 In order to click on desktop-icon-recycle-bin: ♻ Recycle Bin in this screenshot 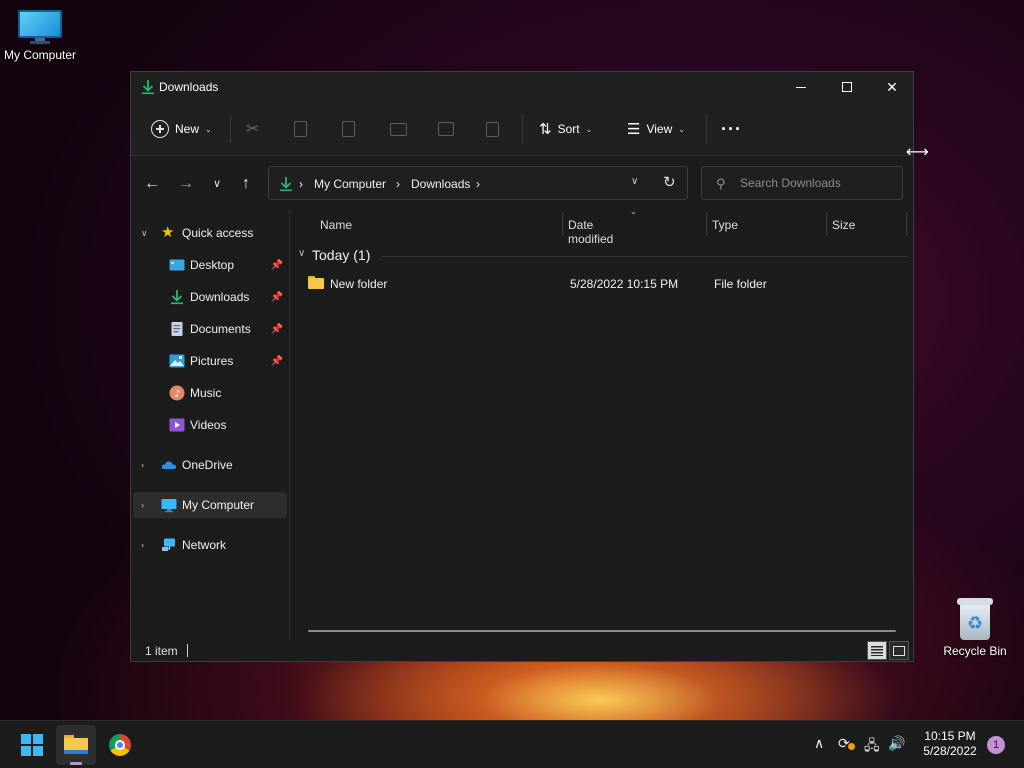, I will do `click(975, 628)`.